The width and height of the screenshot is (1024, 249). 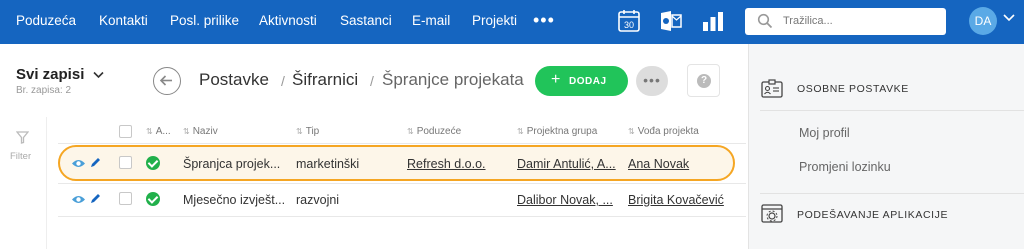 I want to click on arrow-left-icon, so click(x=165, y=80).